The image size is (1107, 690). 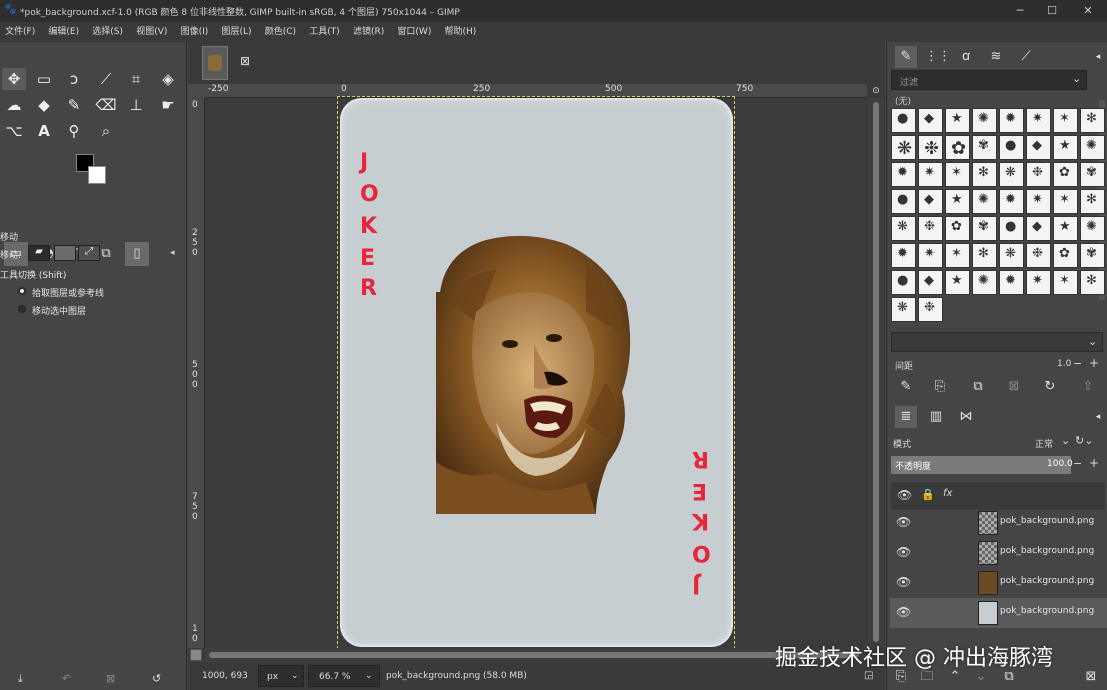 I want to click on edit-brush-icon: ✎, so click(x=906, y=387).